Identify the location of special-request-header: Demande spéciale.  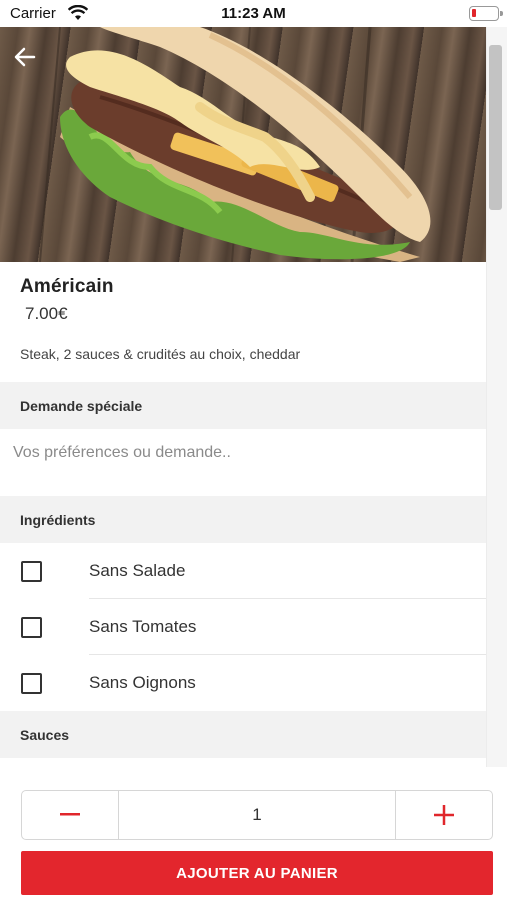
(243, 405).